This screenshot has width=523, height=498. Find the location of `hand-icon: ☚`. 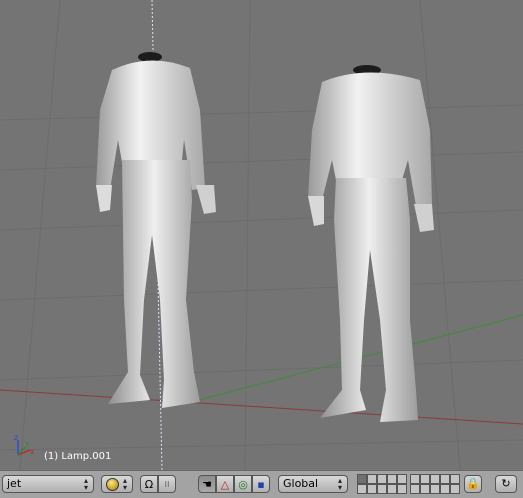

hand-icon: ☚ is located at coordinates (207, 484).